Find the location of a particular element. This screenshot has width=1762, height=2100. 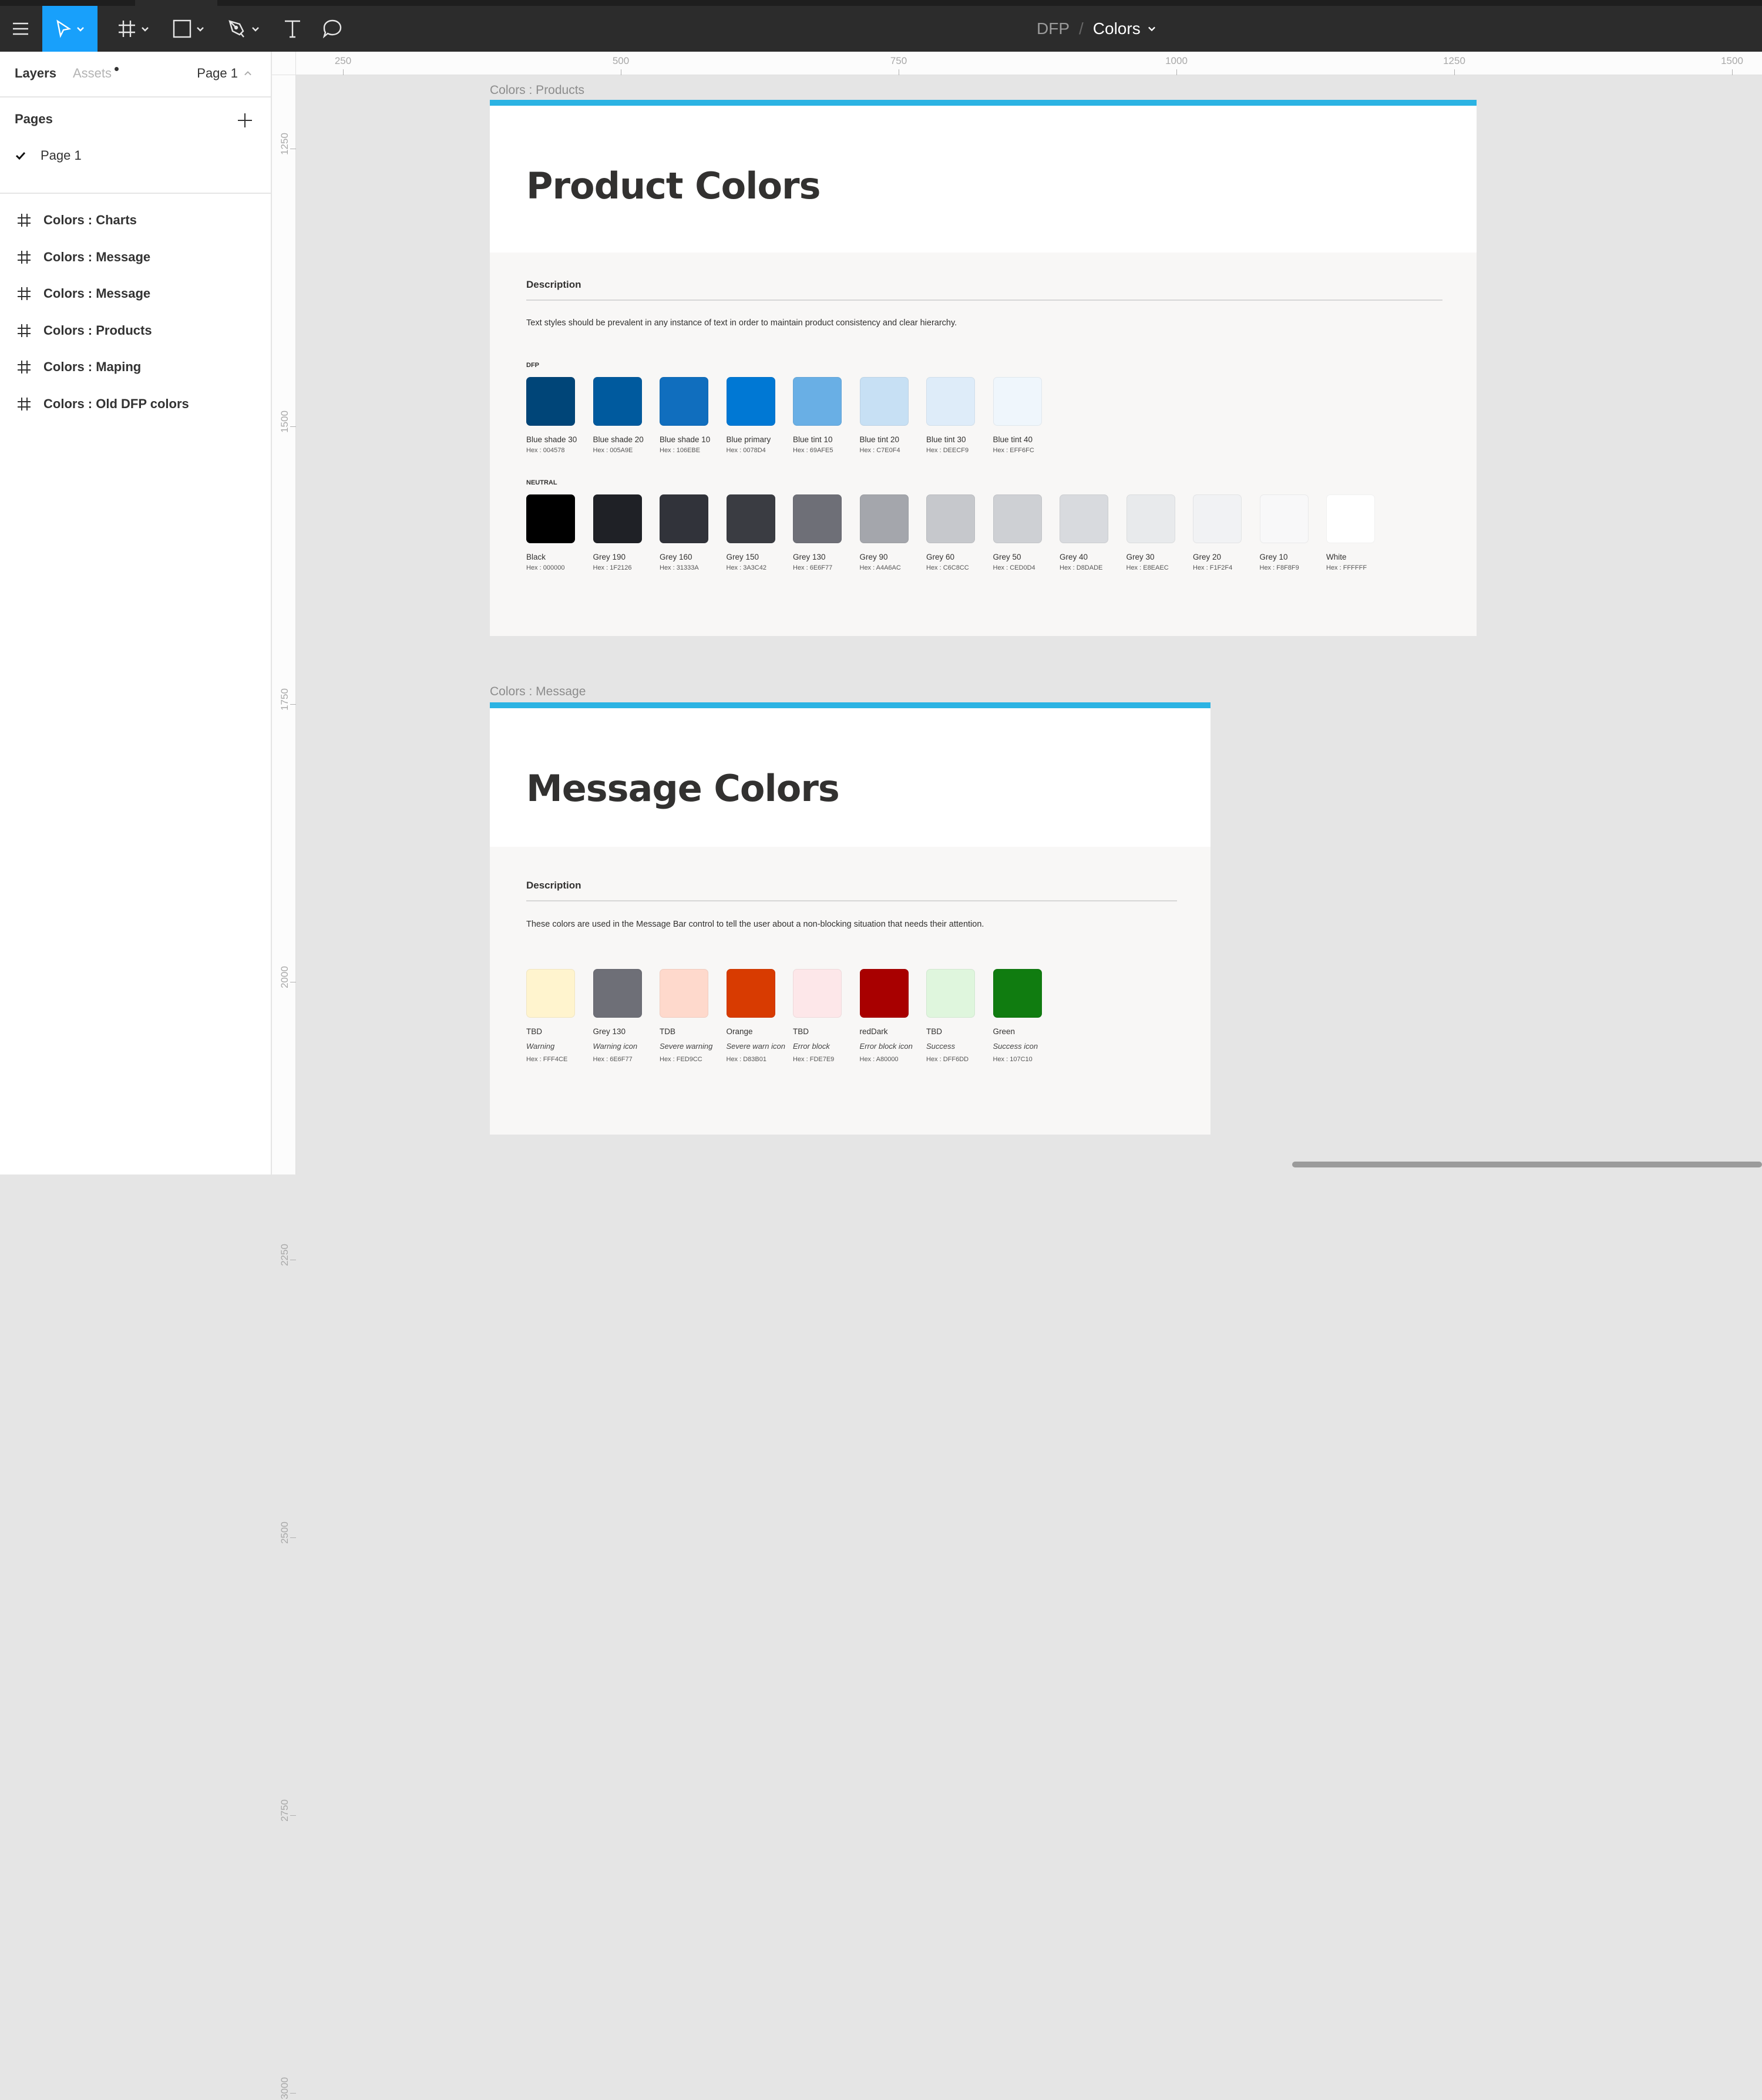

tab-layers: Layers is located at coordinates (35, 73).